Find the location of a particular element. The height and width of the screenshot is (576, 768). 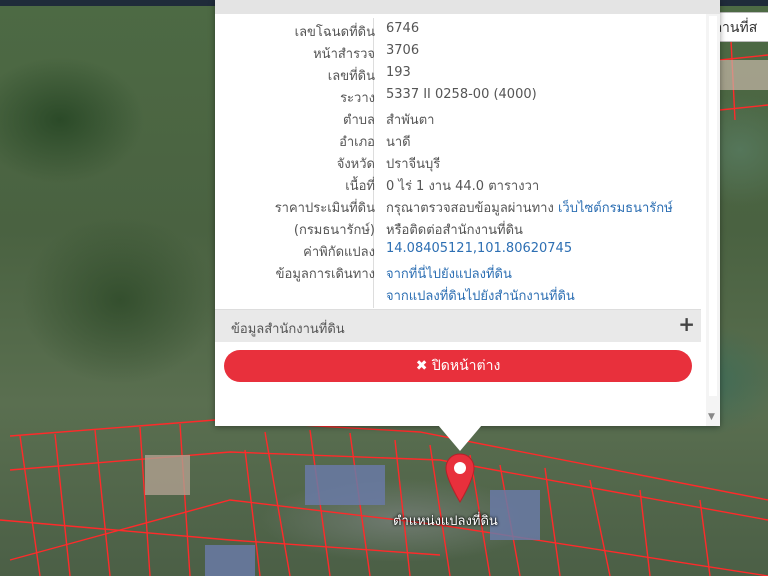

accordion-title: ข้อมูลสำนักงานที่ดิน is located at coordinates (288, 329).